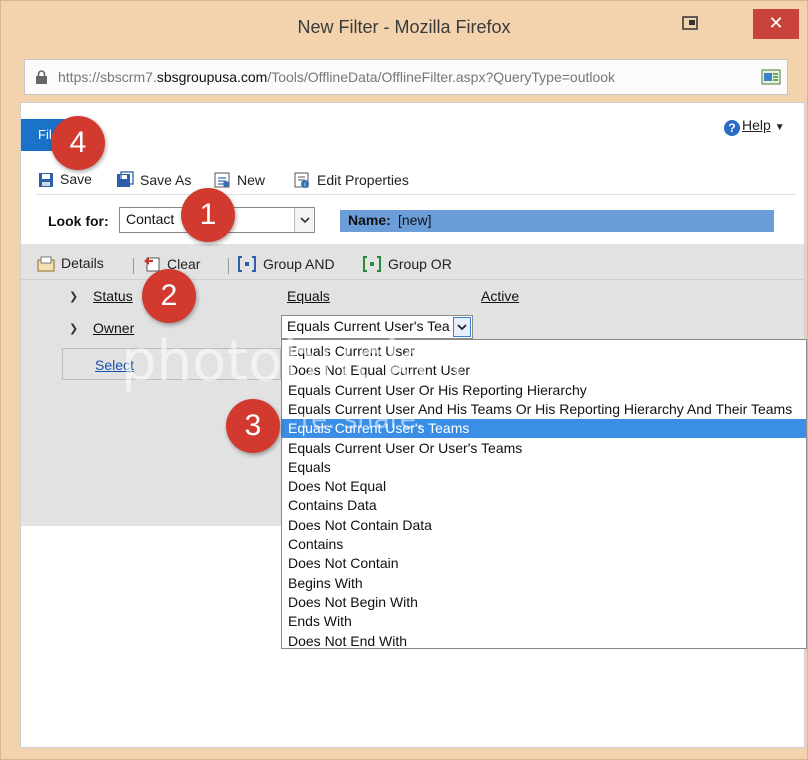 This screenshot has width=808, height=760. Describe the element at coordinates (377, 327) in the screenshot. I see `operator-select: Equals Current User's Tea` at that location.